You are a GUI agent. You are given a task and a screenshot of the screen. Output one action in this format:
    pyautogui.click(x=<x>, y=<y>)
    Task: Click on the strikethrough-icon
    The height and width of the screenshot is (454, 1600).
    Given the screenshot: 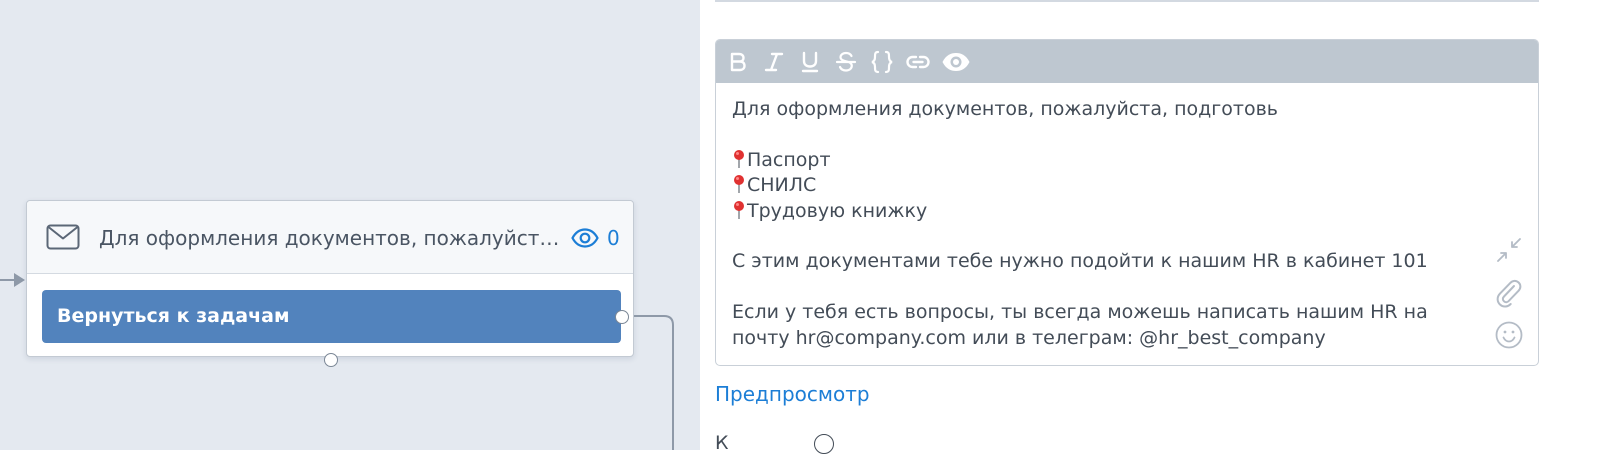 What is the action you would take?
    pyautogui.click(x=846, y=62)
    